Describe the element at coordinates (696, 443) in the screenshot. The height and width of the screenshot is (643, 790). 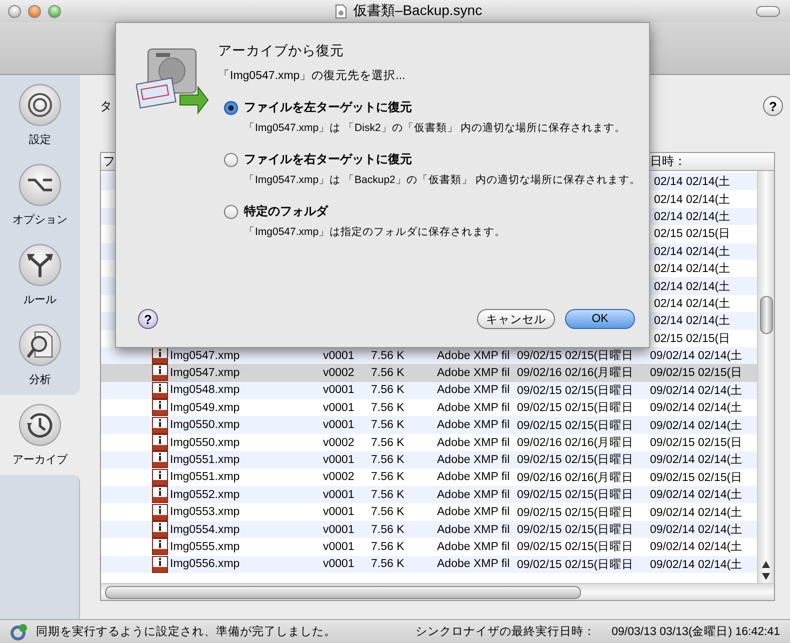
I see `table-cell-text: 09/02/15 02/15(日` at that location.